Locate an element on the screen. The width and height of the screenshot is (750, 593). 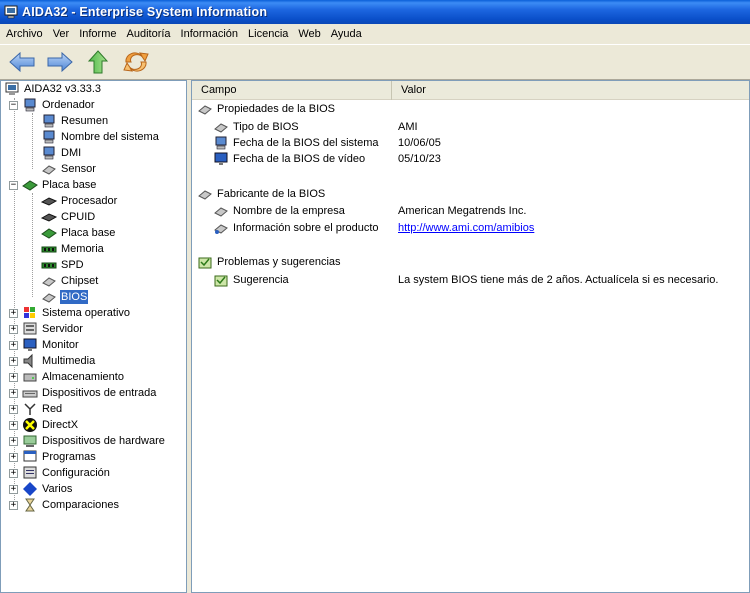
motherboard-icon is located at coordinates (30, 185).